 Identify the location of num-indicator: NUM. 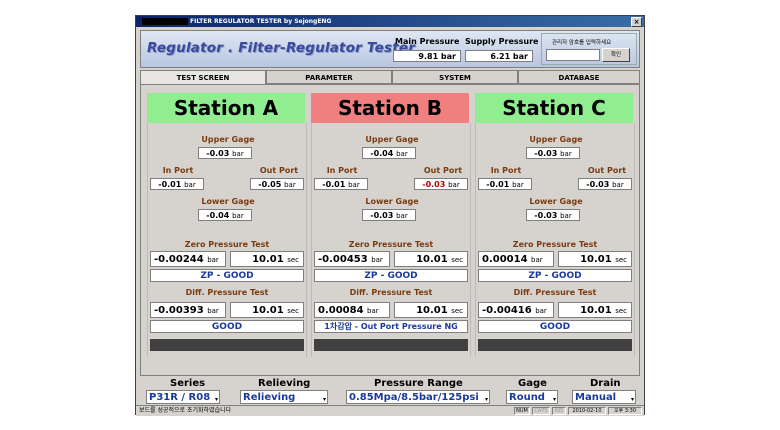
(522, 411).